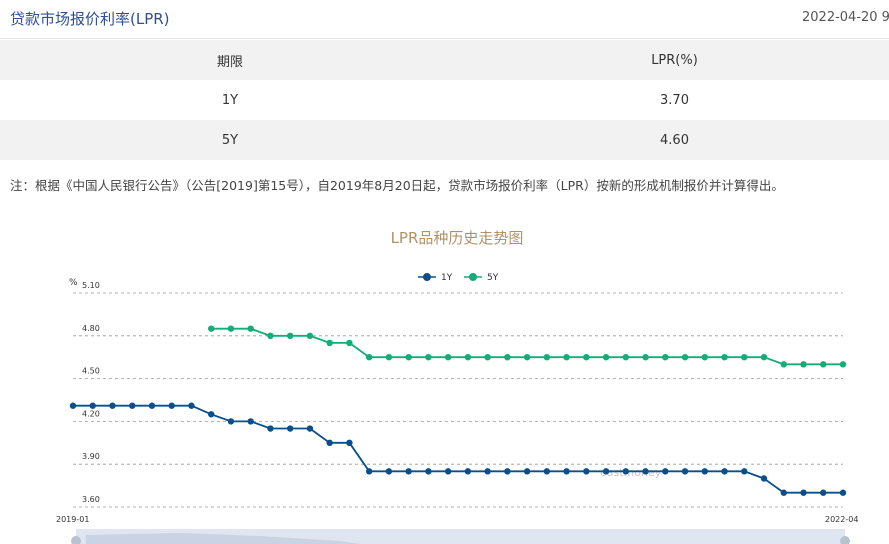 The width and height of the screenshot is (889, 544). Describe the element at coordinates (91, 413) in the screenshot. I see `y-tick-label: 4.20` at that location.